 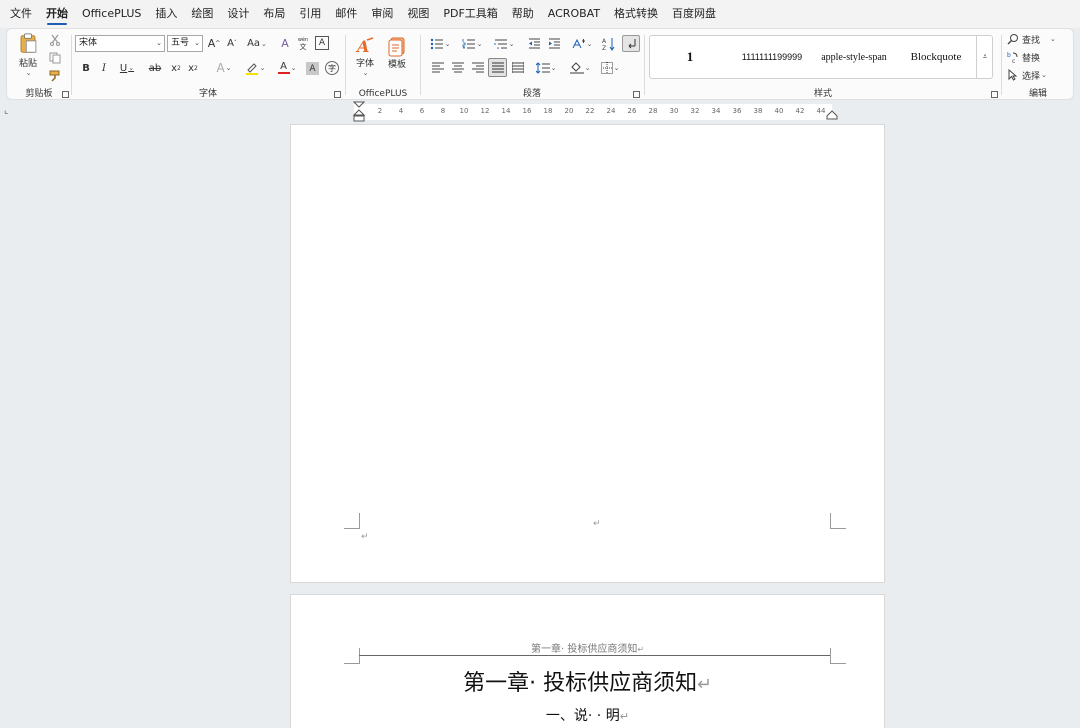 What do you see at coordinates (994, 94) in the screenshot?
I see `styles-launcher-icon` at bounding box center [994, 94].